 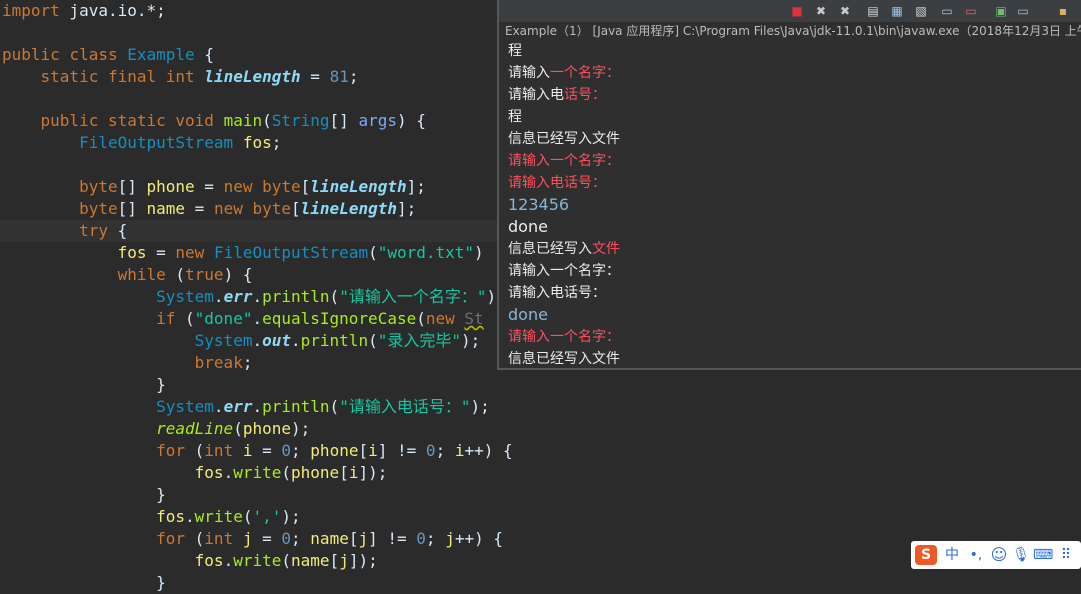 I want to click on code-token: break, so click(x=218, y=362).